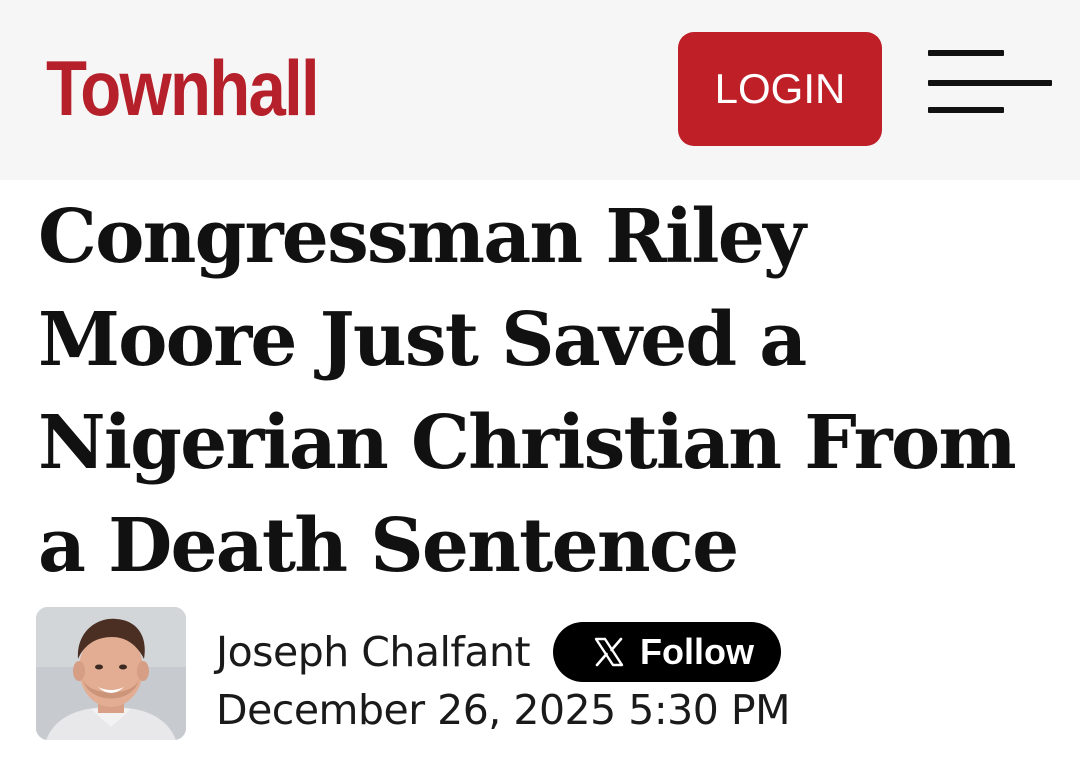 The height and width of the screenshot is (773, 1080). Describe the element at coordinates (609, 652) in the screenshot. I see `x-logo-icon` at that location.